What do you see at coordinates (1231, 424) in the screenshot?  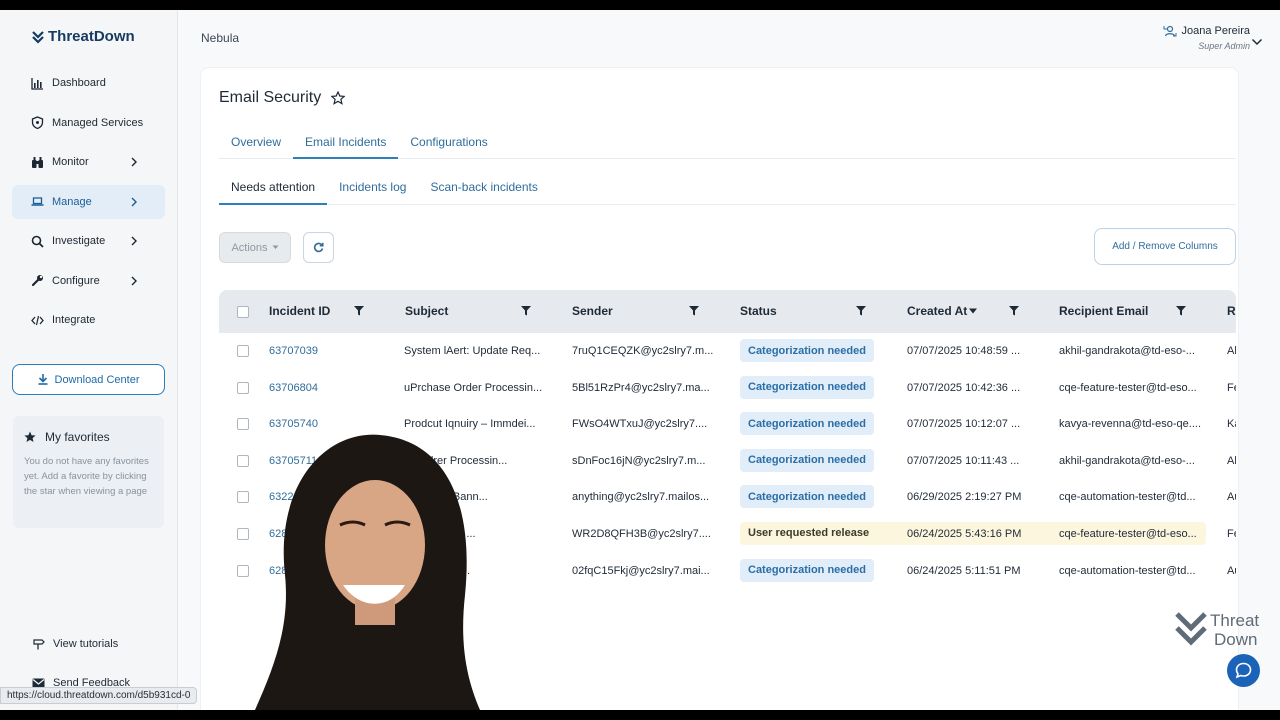 I see `recipient-name-cell: Ka` at bounding box center [1231, 424].